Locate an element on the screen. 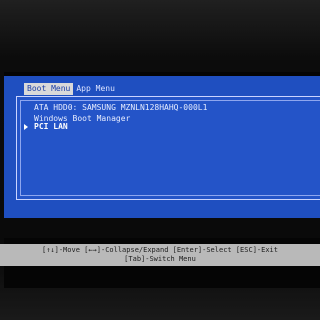 The height and width of the screenshot is (320, 320). help-switch-menu-line: [Tab]-Switch Menu is located at coordinates (160, 259).